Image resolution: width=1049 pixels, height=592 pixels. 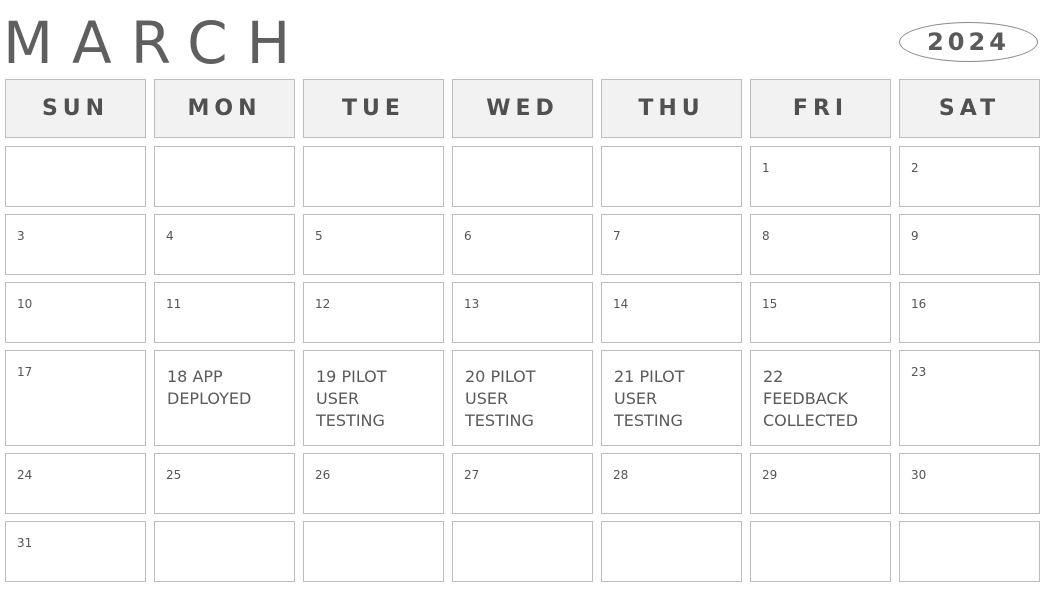 What do you see at coordinates (75, 483) in the screenshot?
I see `day-cell: 24` at bounding box center [75, 483].